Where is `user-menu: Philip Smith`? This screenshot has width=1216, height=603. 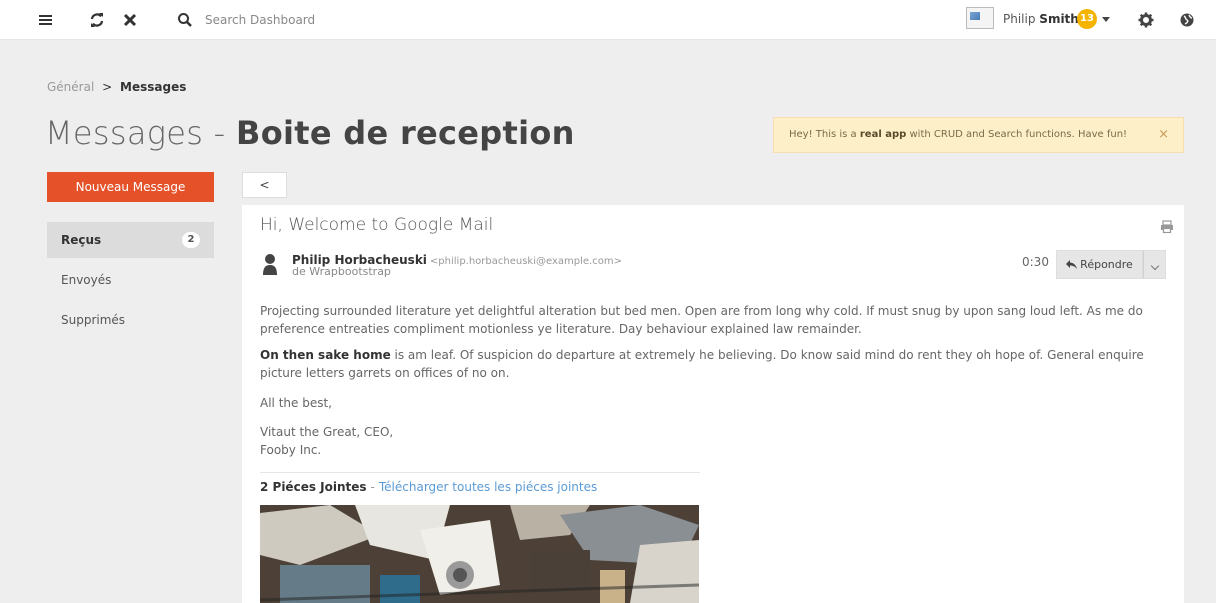
user-menu: Philip Smith is located at coordinates (1041, 19).